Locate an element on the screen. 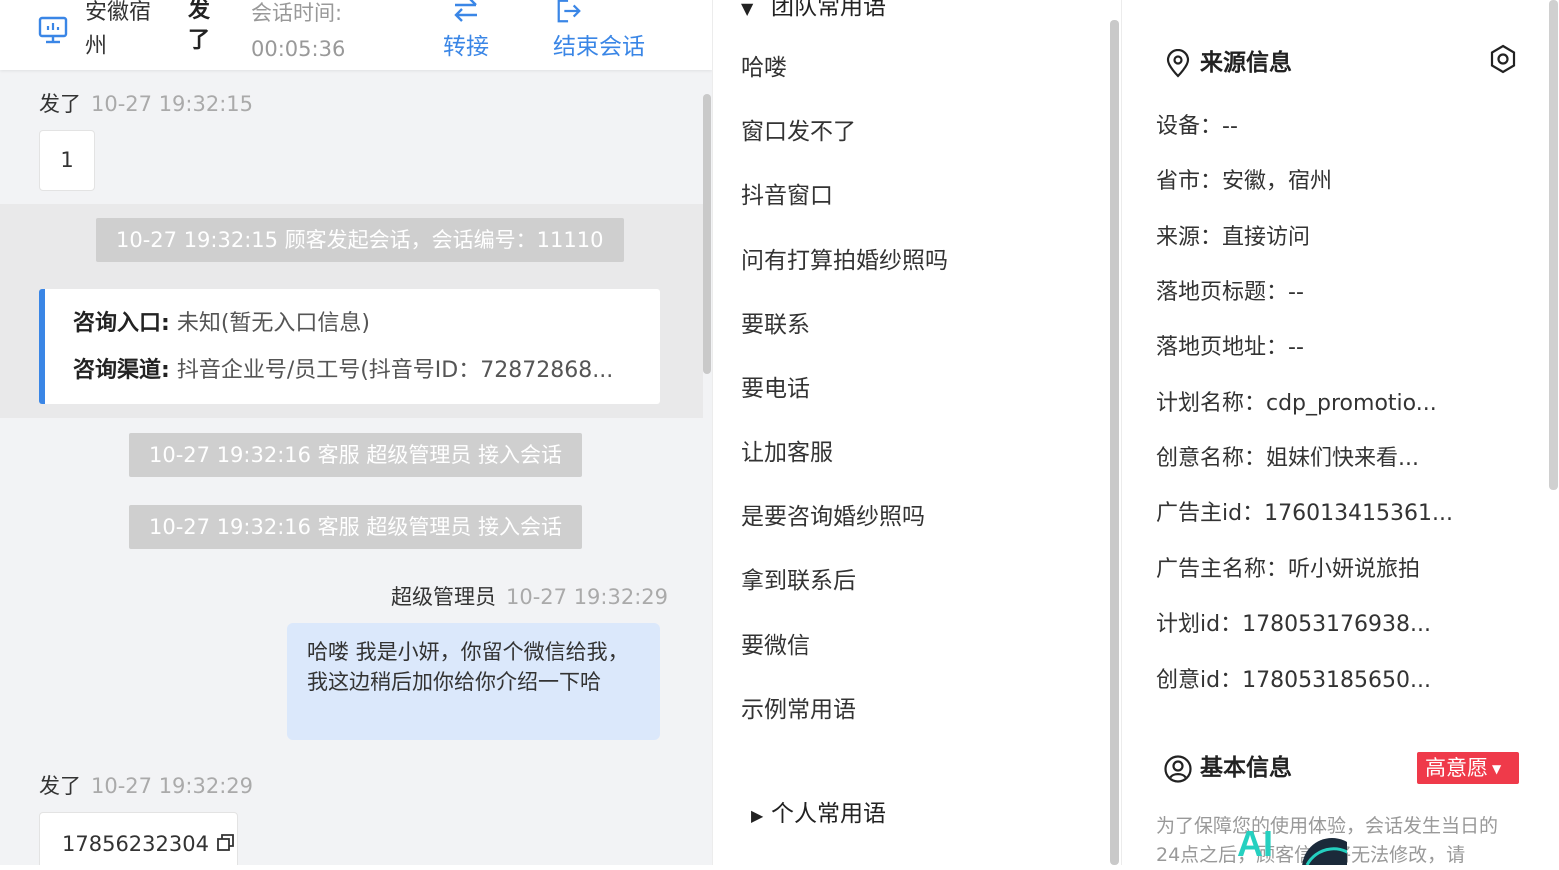 The width and height of the screenshot is (1559, 870). message-sender: 超级管理员 is located at coordinates (443, 597).